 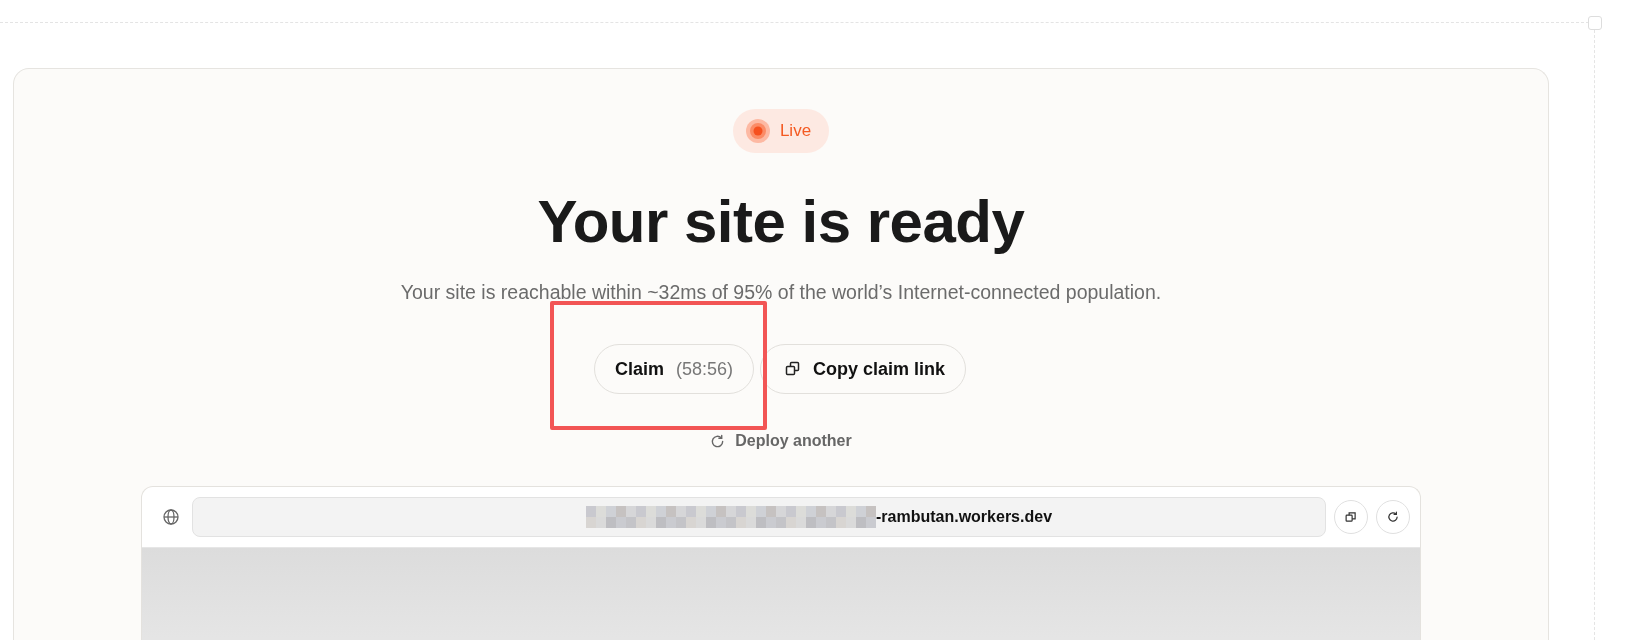 I want to click on copy-claim-link-button: Copy claim link, so click(x=863, y=369).